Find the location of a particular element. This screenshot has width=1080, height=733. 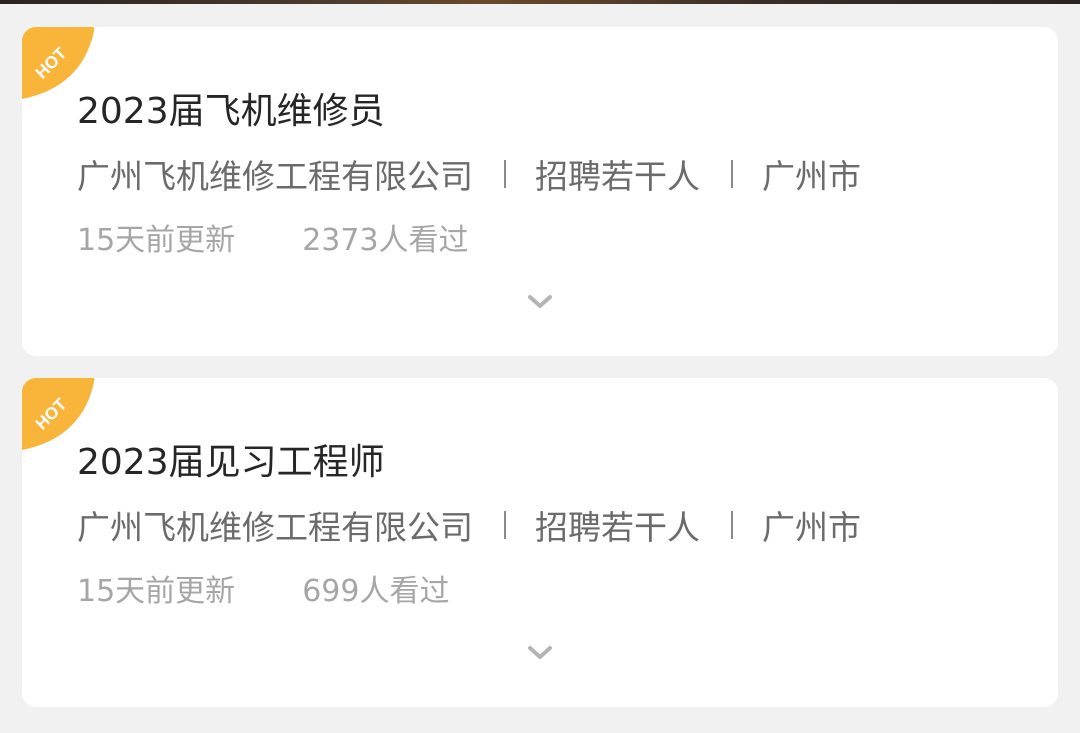

job-stats: 15天前更新 2373人看过 is located at coordinates (273, 237).